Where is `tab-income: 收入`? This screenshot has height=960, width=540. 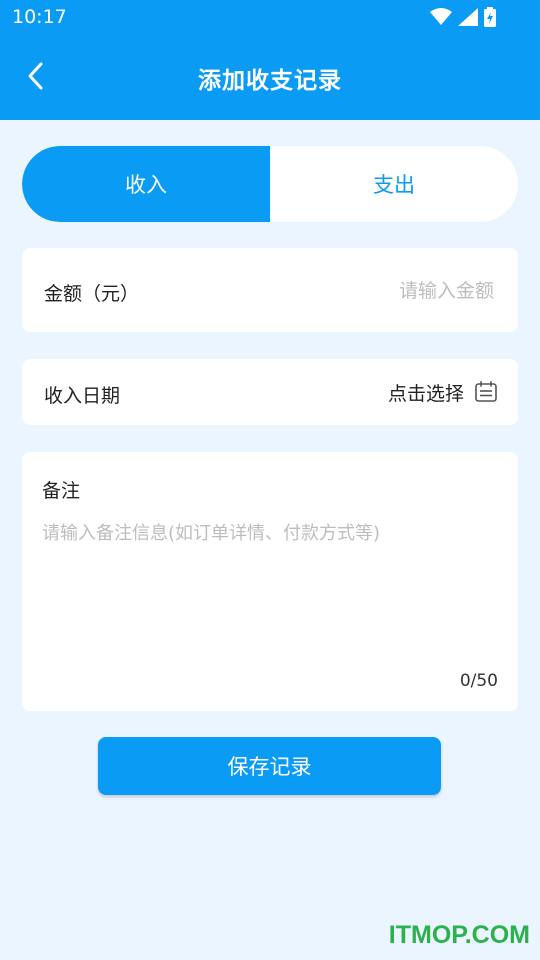
tab-income: 收入 is located at coordinates (146, 184).